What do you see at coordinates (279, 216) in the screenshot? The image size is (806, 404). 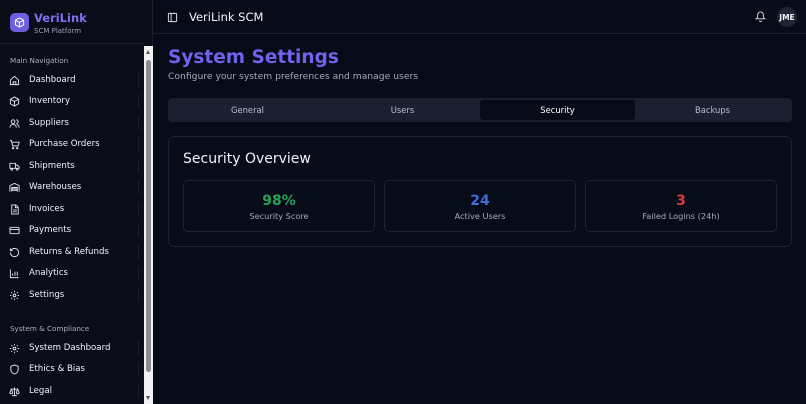 I see `stat-label: Security Score` at bounding box center [279, 216].